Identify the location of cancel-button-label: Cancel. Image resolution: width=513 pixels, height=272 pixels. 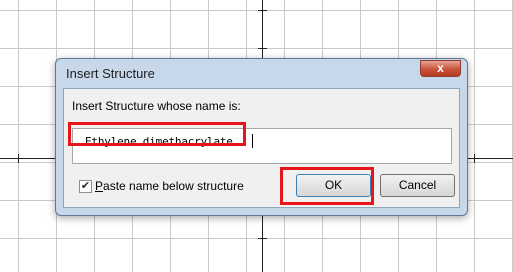
(417, 185).